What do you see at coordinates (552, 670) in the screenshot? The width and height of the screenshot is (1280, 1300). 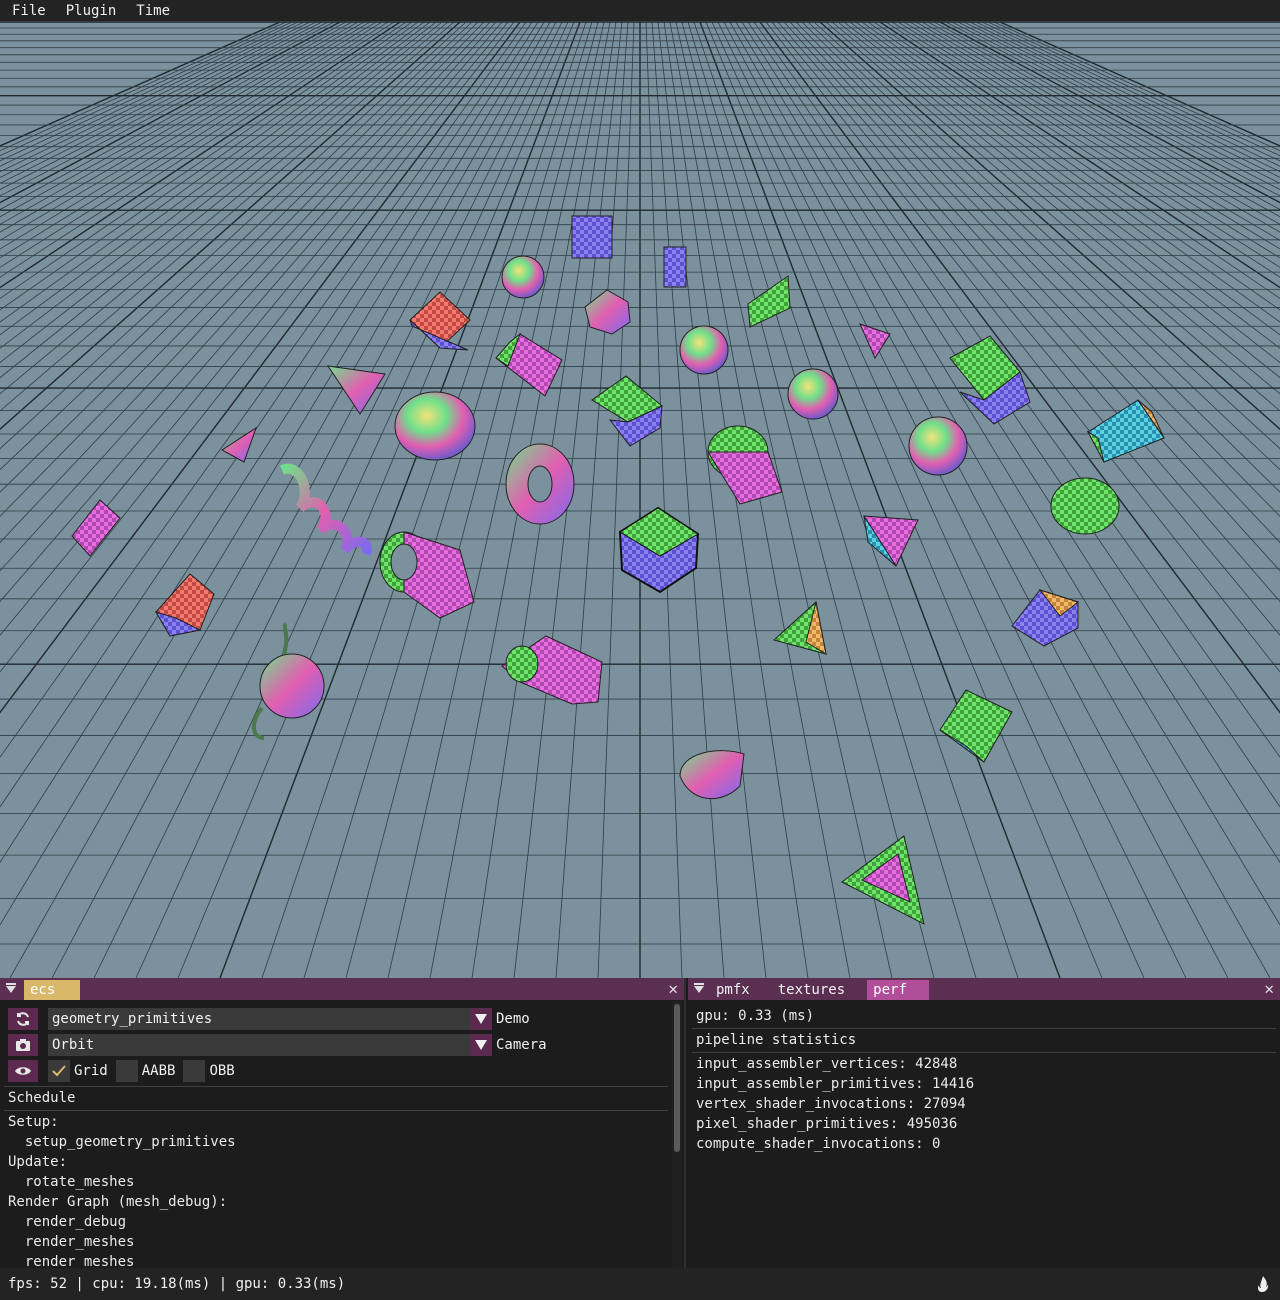 I see `mesh-half-pipe` at bounding box center [552, 670].